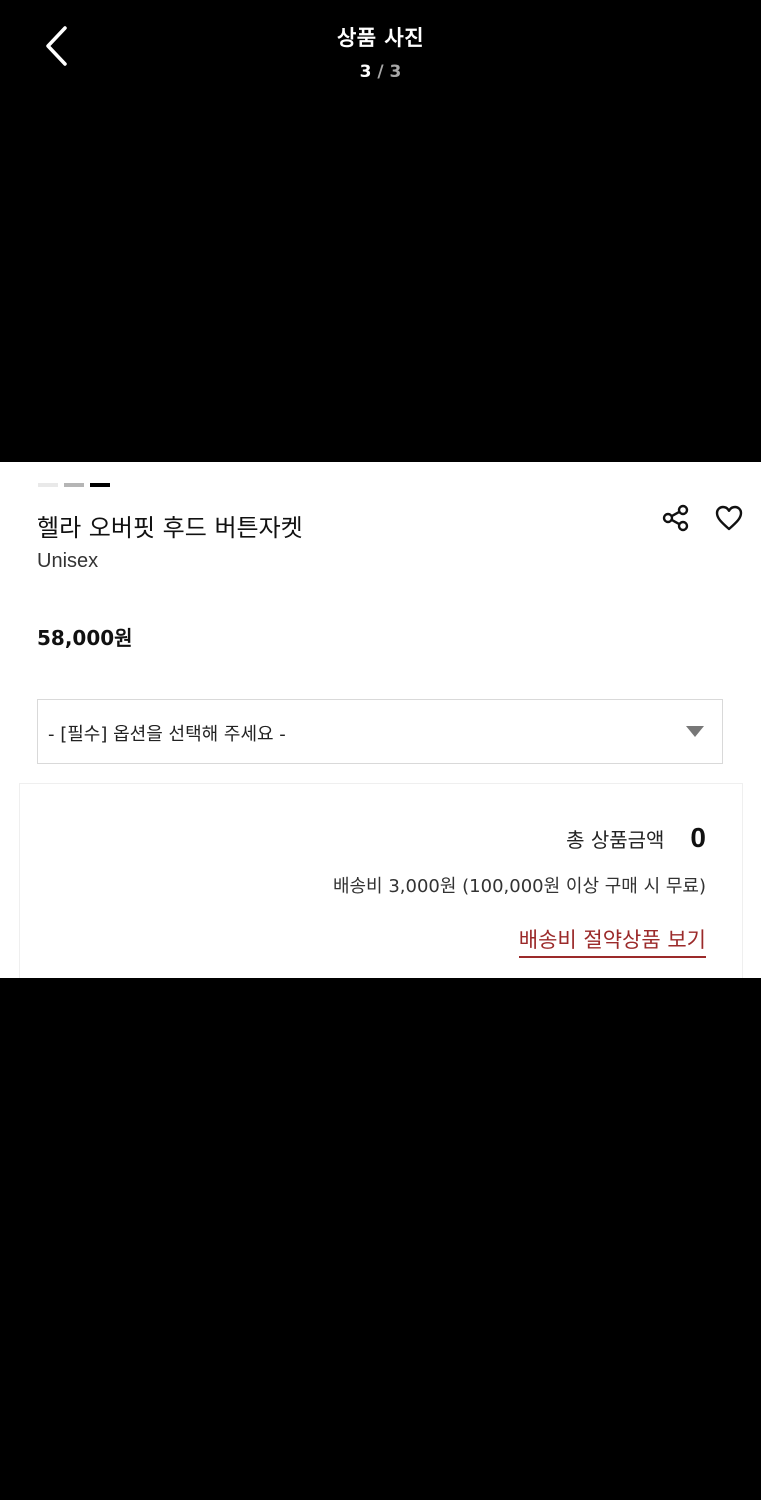 Image resolution: width=761 pixels, height=1500 pixels. Describe the element at coordinates (615, 840) in the screenshot. I see `total-price-label: 총 상품금액` at that location.